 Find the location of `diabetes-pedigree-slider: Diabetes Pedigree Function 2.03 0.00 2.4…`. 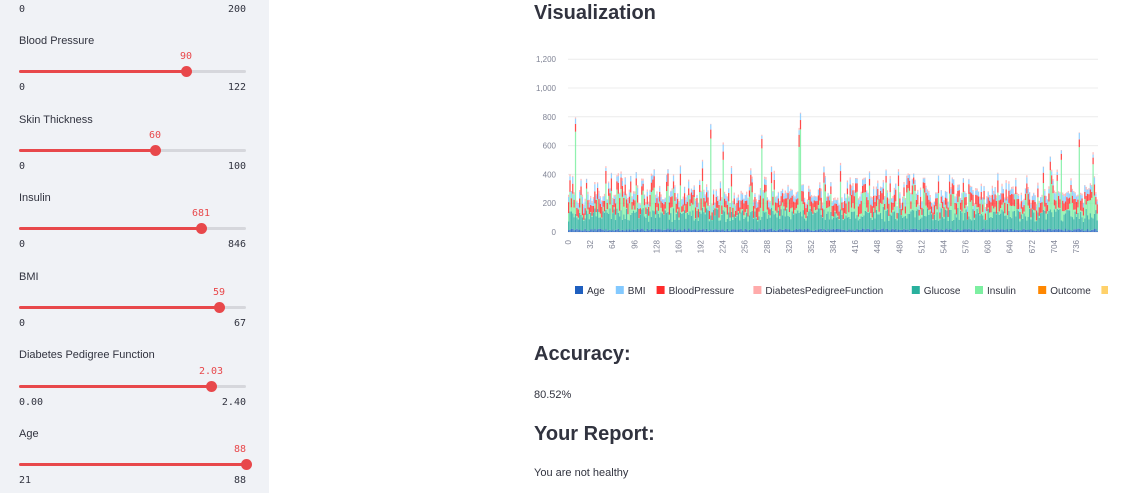

diabetes-pedigree-slider: Diabetes Pedigree Function 2.03 0.00 2.4… is located at coordinates (132, 379).